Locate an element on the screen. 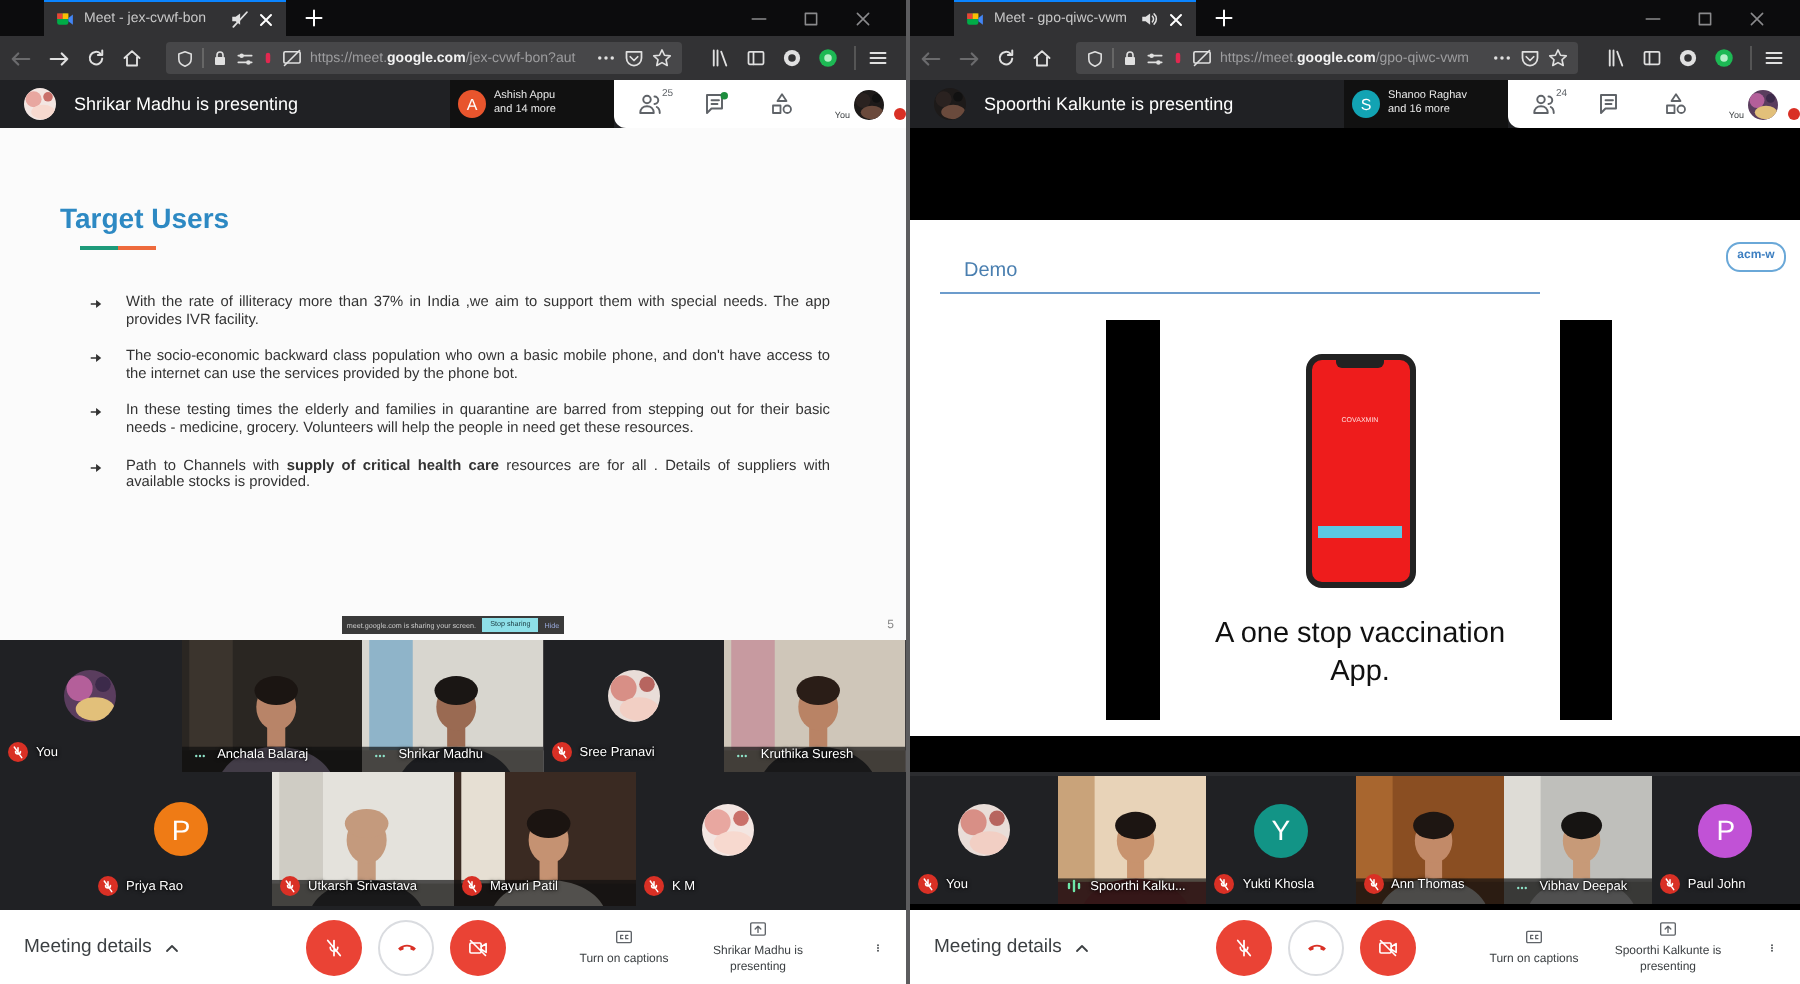 Image resolution: width=1800 pixels, height=984 pixels. title-underline is located at coordinates (118, 248).